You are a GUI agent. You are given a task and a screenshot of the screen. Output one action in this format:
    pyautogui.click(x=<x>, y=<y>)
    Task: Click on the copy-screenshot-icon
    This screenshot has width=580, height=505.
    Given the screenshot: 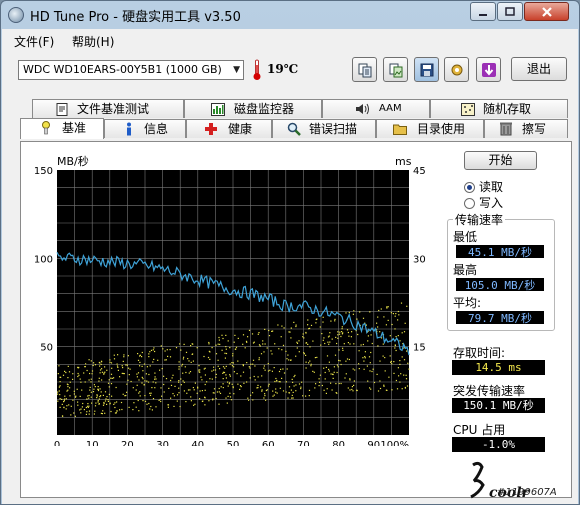 What is the action you would take?
    pyautogui.click(x=395, y=70)
    